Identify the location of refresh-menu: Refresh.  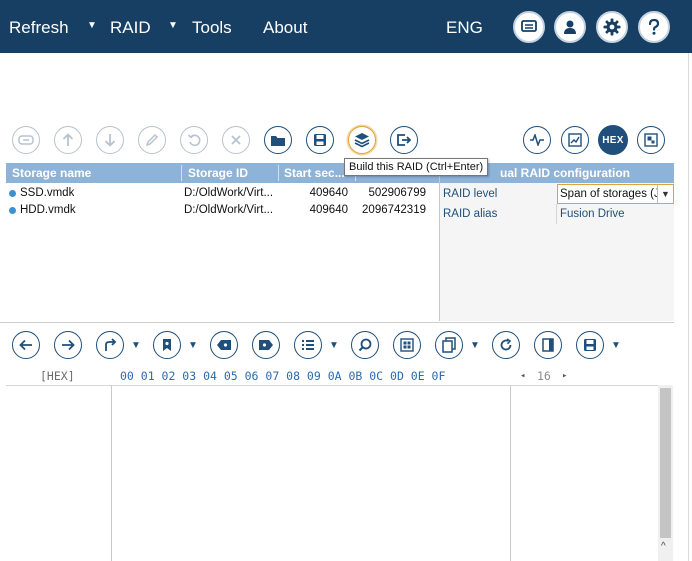
(39, 26).